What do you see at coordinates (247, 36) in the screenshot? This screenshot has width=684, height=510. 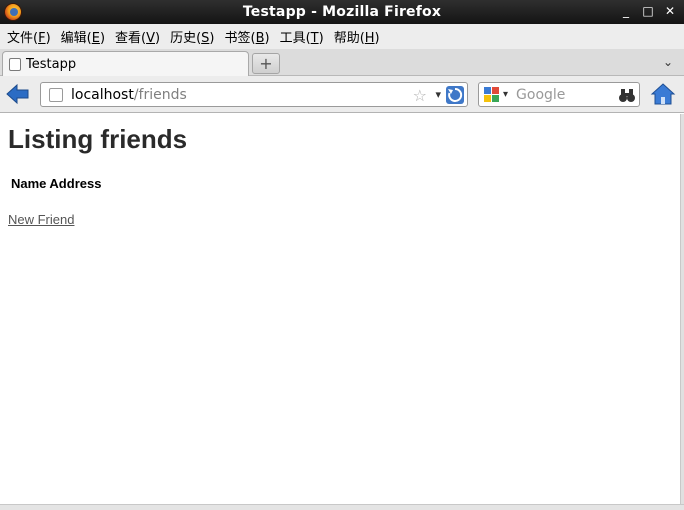 I see `menu-bookmarks: 书签(B)` at bounding box center [247, 36].